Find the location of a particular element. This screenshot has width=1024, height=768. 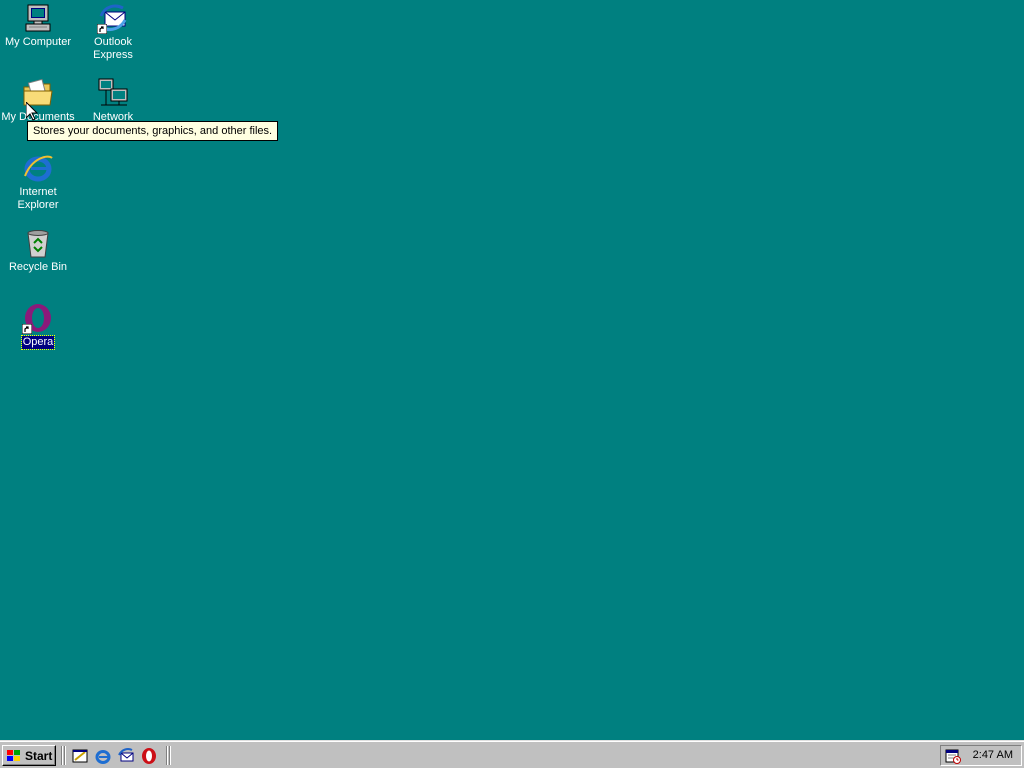

start-button: Start is located at coordinates (29, 755).